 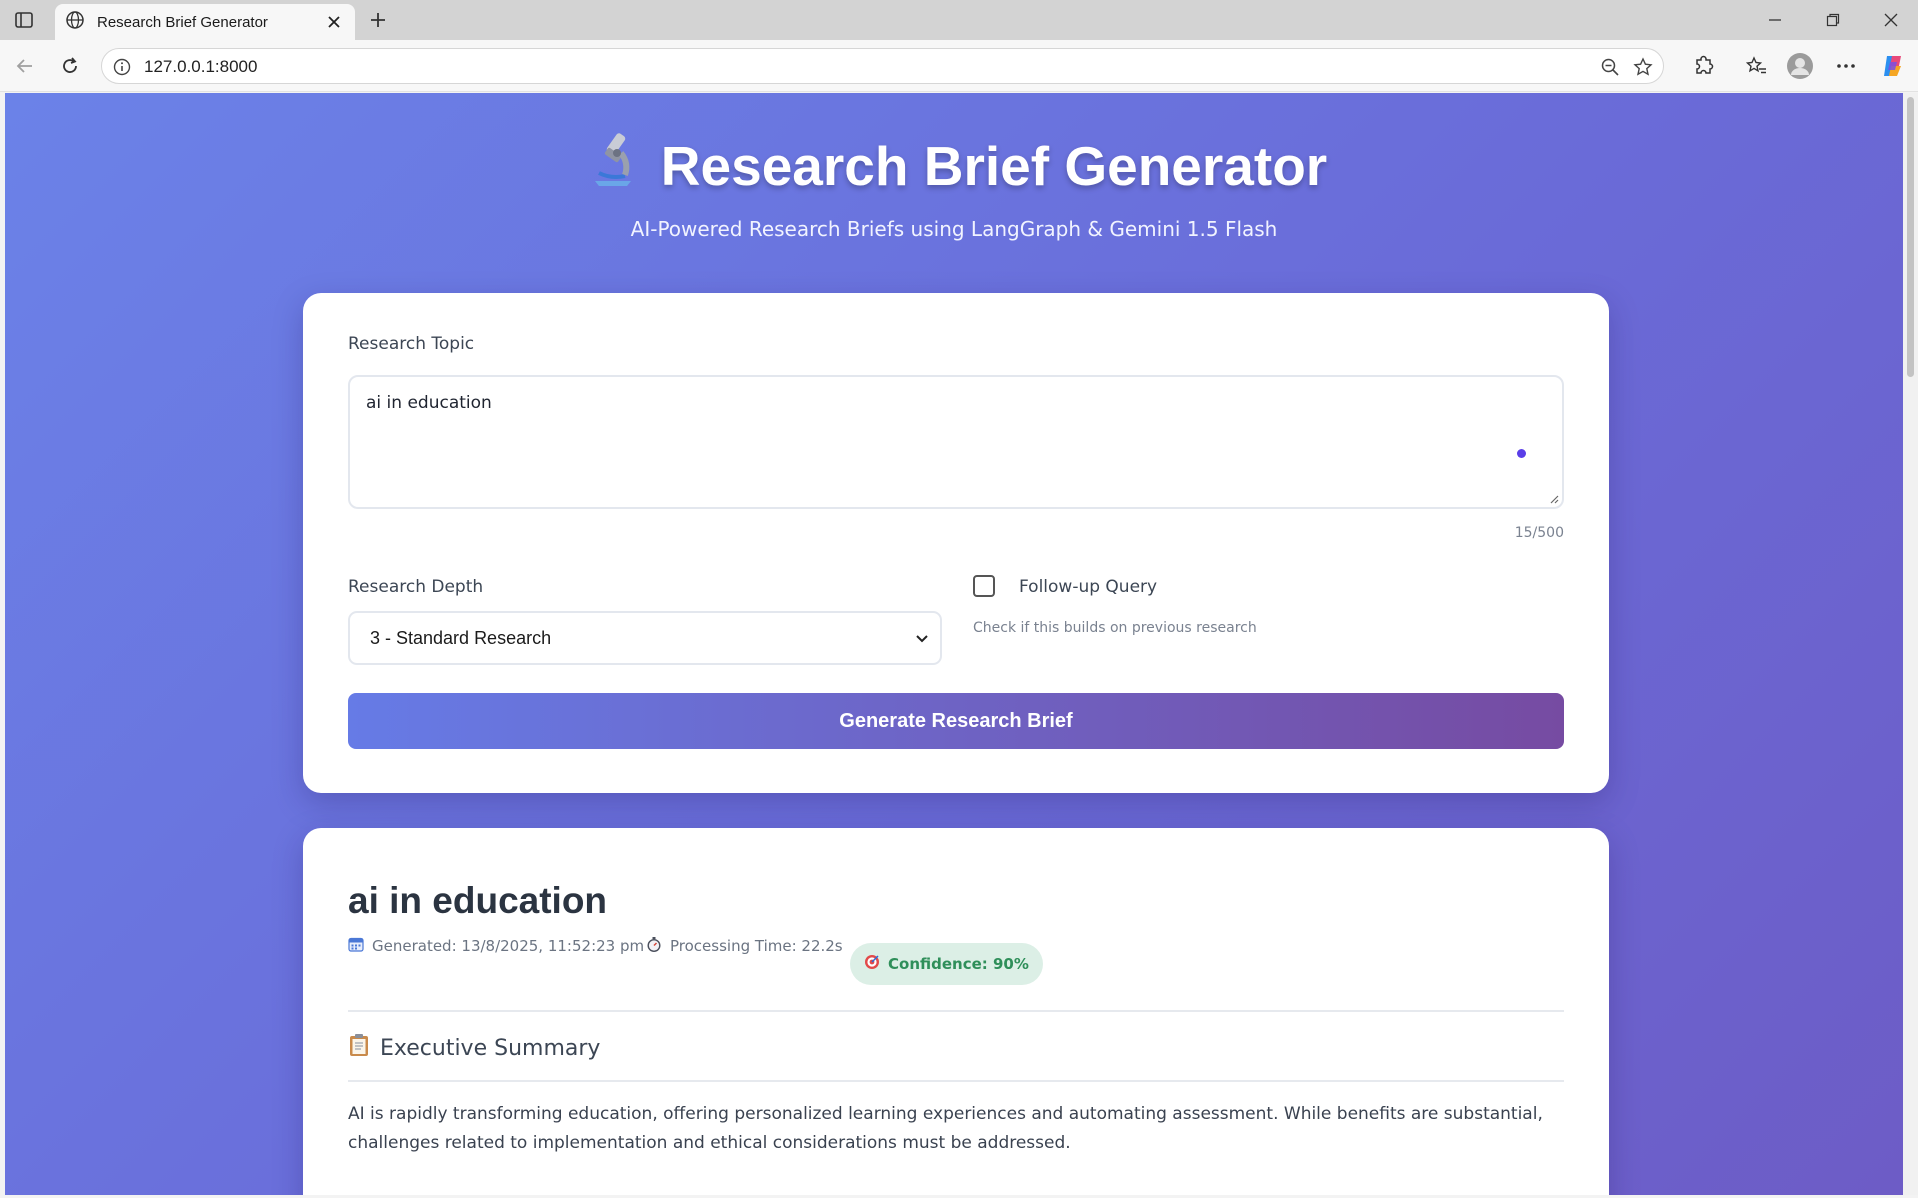 I want to click on new-tab-icon, so click(x=378, y=20).